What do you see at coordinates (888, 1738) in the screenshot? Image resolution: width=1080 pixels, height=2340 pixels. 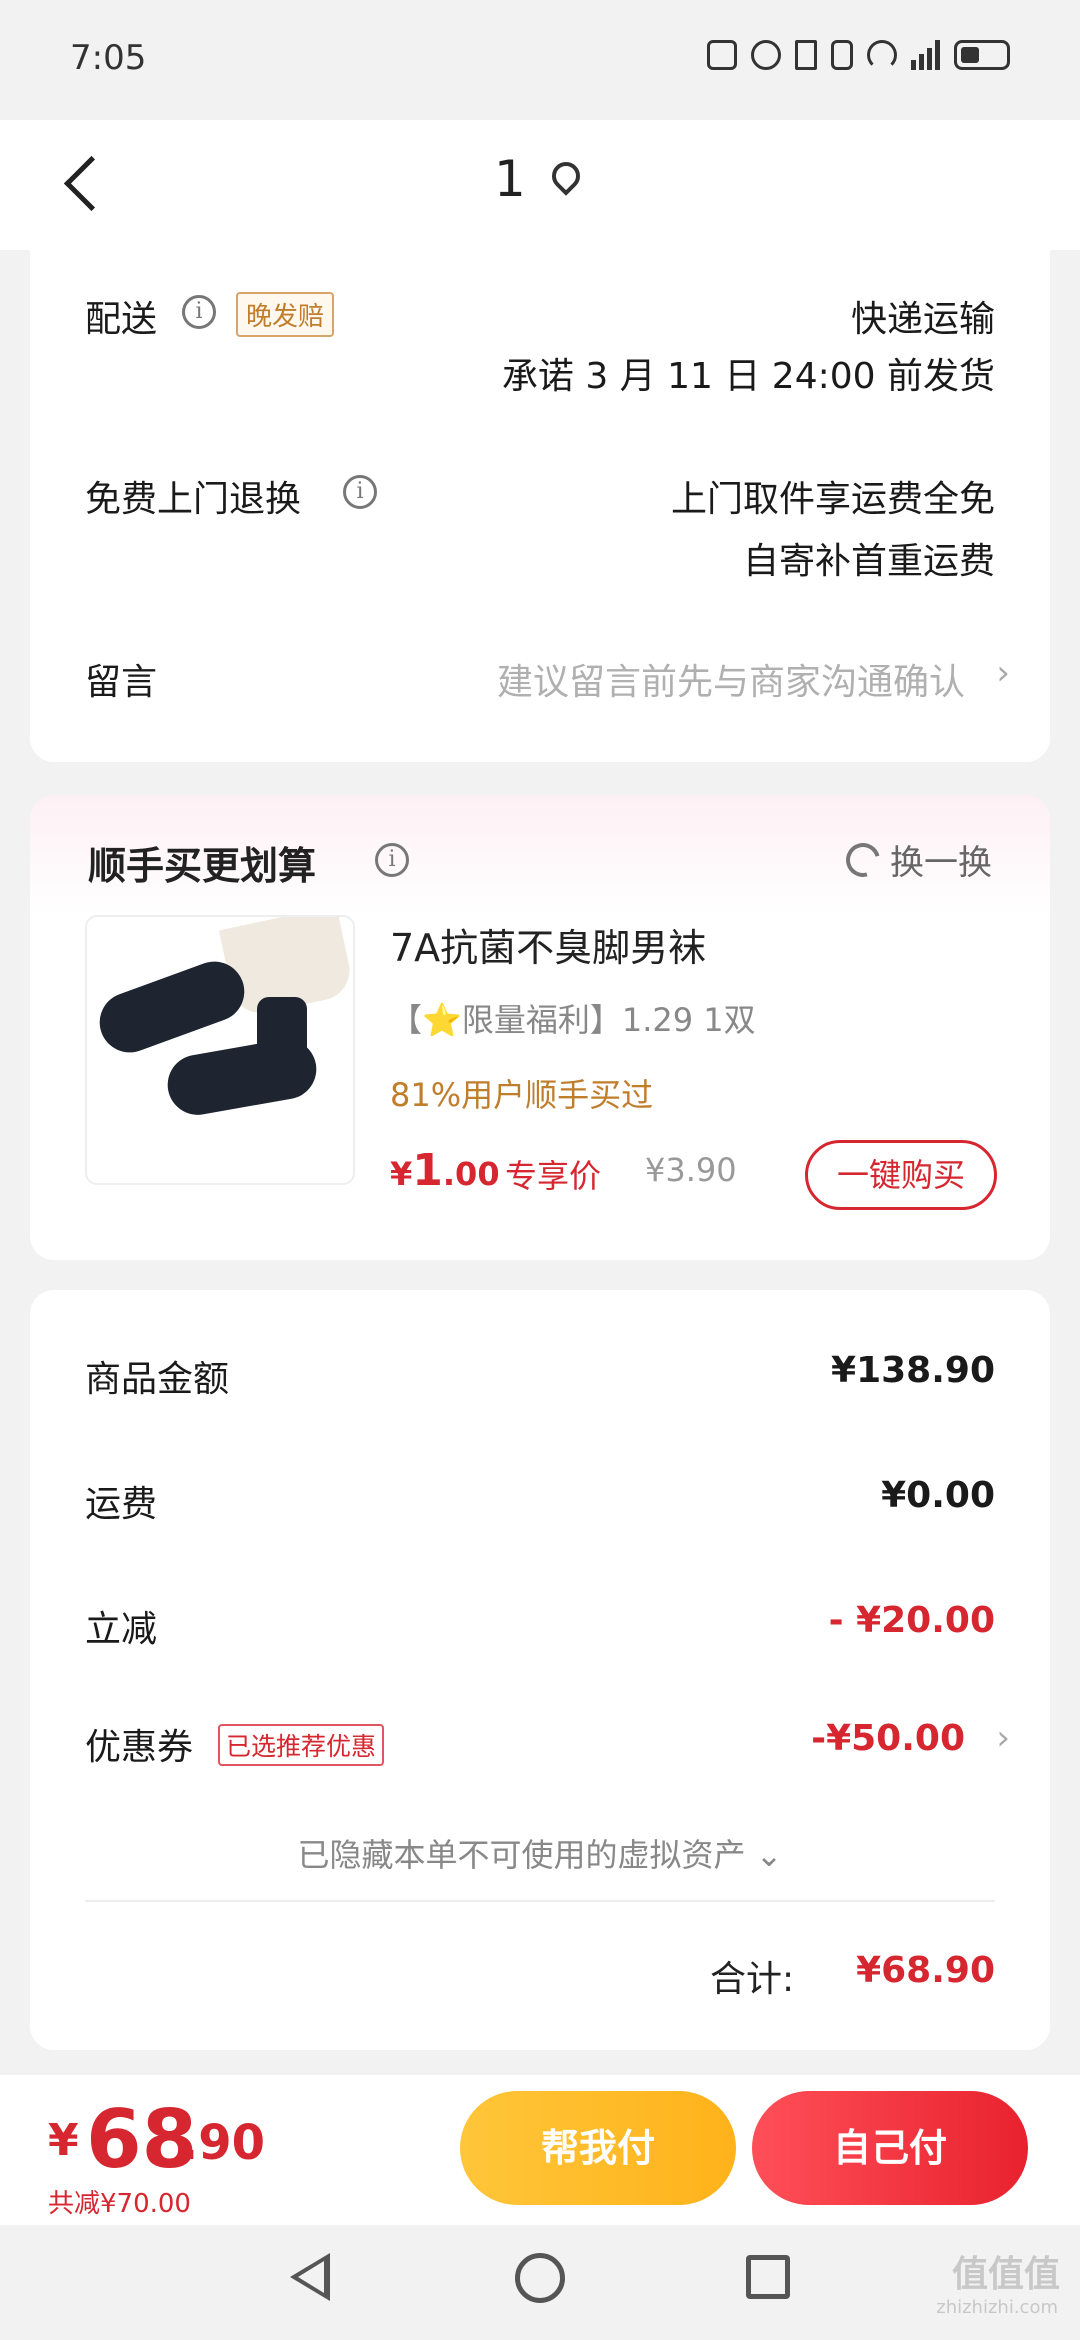 I see `coupon-value: -¥50.00` at bounding box center [888, 1738].